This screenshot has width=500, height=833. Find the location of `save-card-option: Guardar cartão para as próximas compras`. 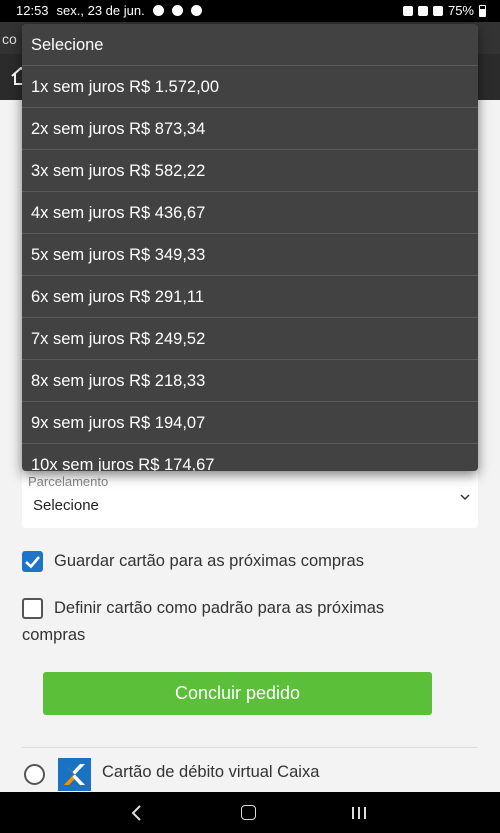

save-card-option: Guardar cartão para as próximas compras is located at coordinates (250, 563).